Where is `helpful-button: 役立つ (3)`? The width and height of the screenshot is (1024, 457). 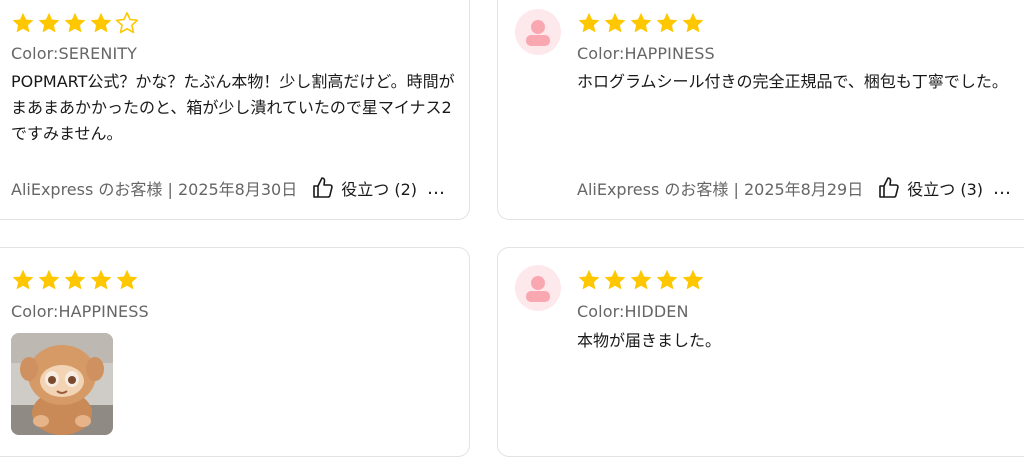 helpful-button: 役立つ (3) is located at coordinates (930, 188).